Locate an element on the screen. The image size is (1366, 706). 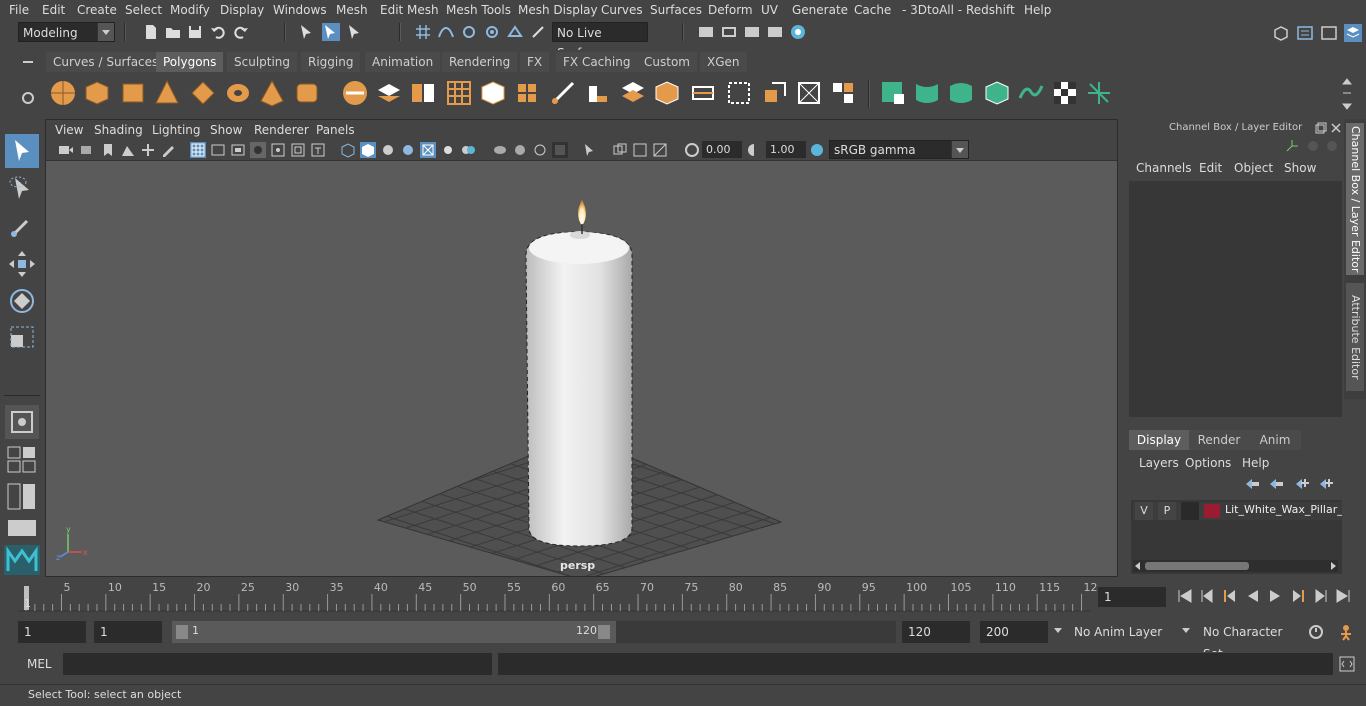
shelf-tab-sculpting: Sculpting is located at coordinates (262, 62).